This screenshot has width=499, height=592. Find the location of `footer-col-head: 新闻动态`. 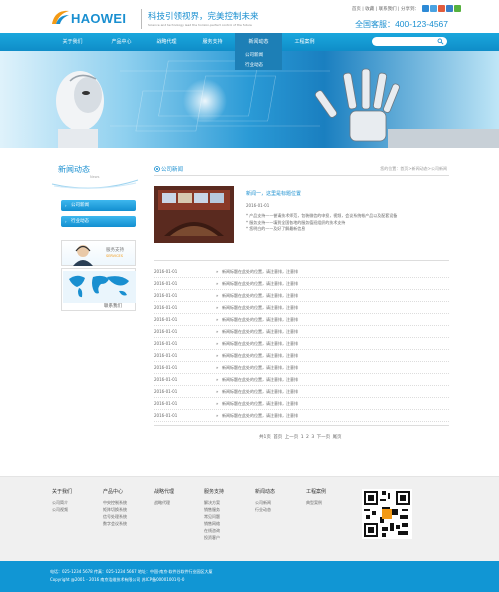

footer-col-head: 新闻动态 is located at coordinates (265, 492).